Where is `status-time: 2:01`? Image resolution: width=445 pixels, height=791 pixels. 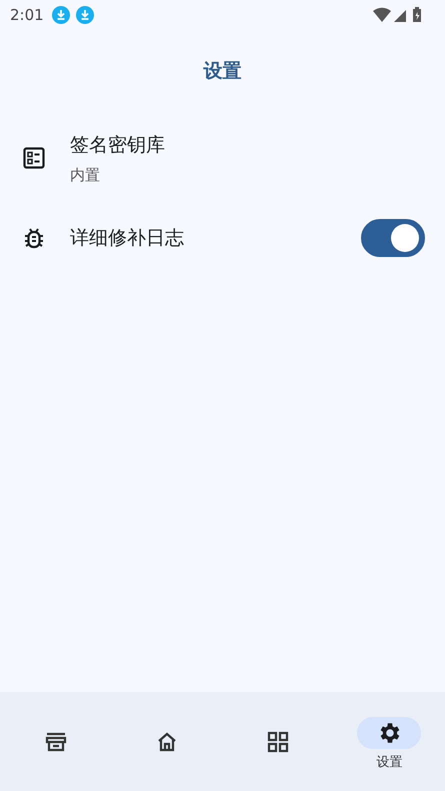 status-time: 2:01 is located at coordinates (27, 15).